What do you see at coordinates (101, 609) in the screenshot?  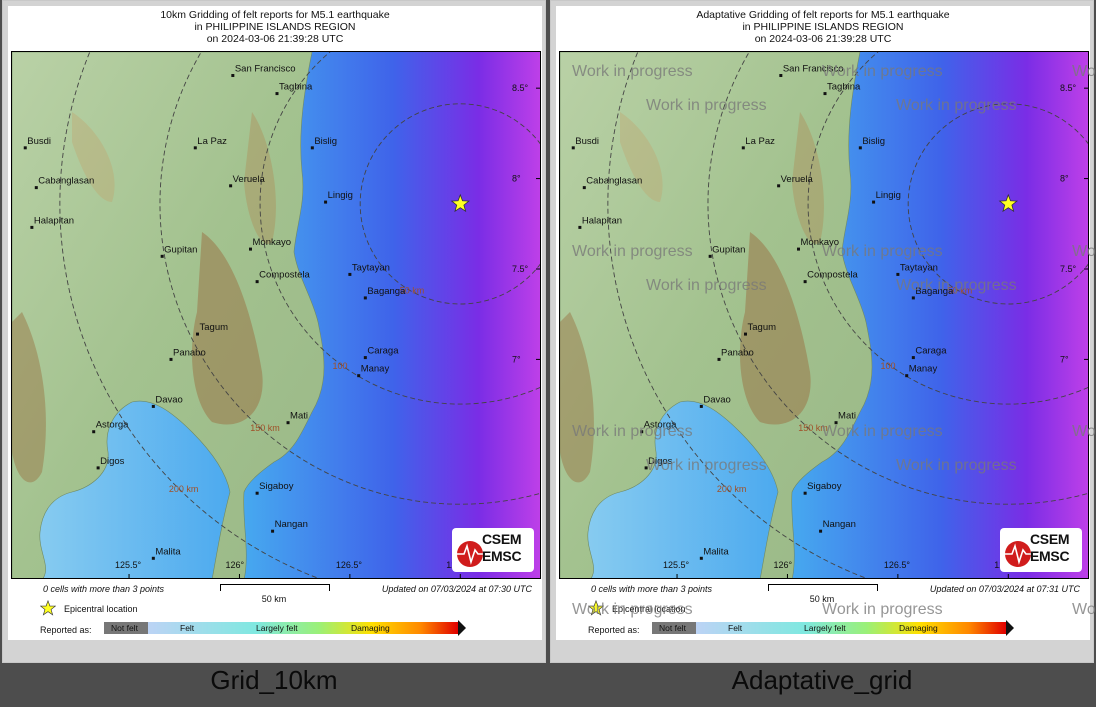 I see `epicentral-label: Epicentral location` at bounding box center [101, 609].